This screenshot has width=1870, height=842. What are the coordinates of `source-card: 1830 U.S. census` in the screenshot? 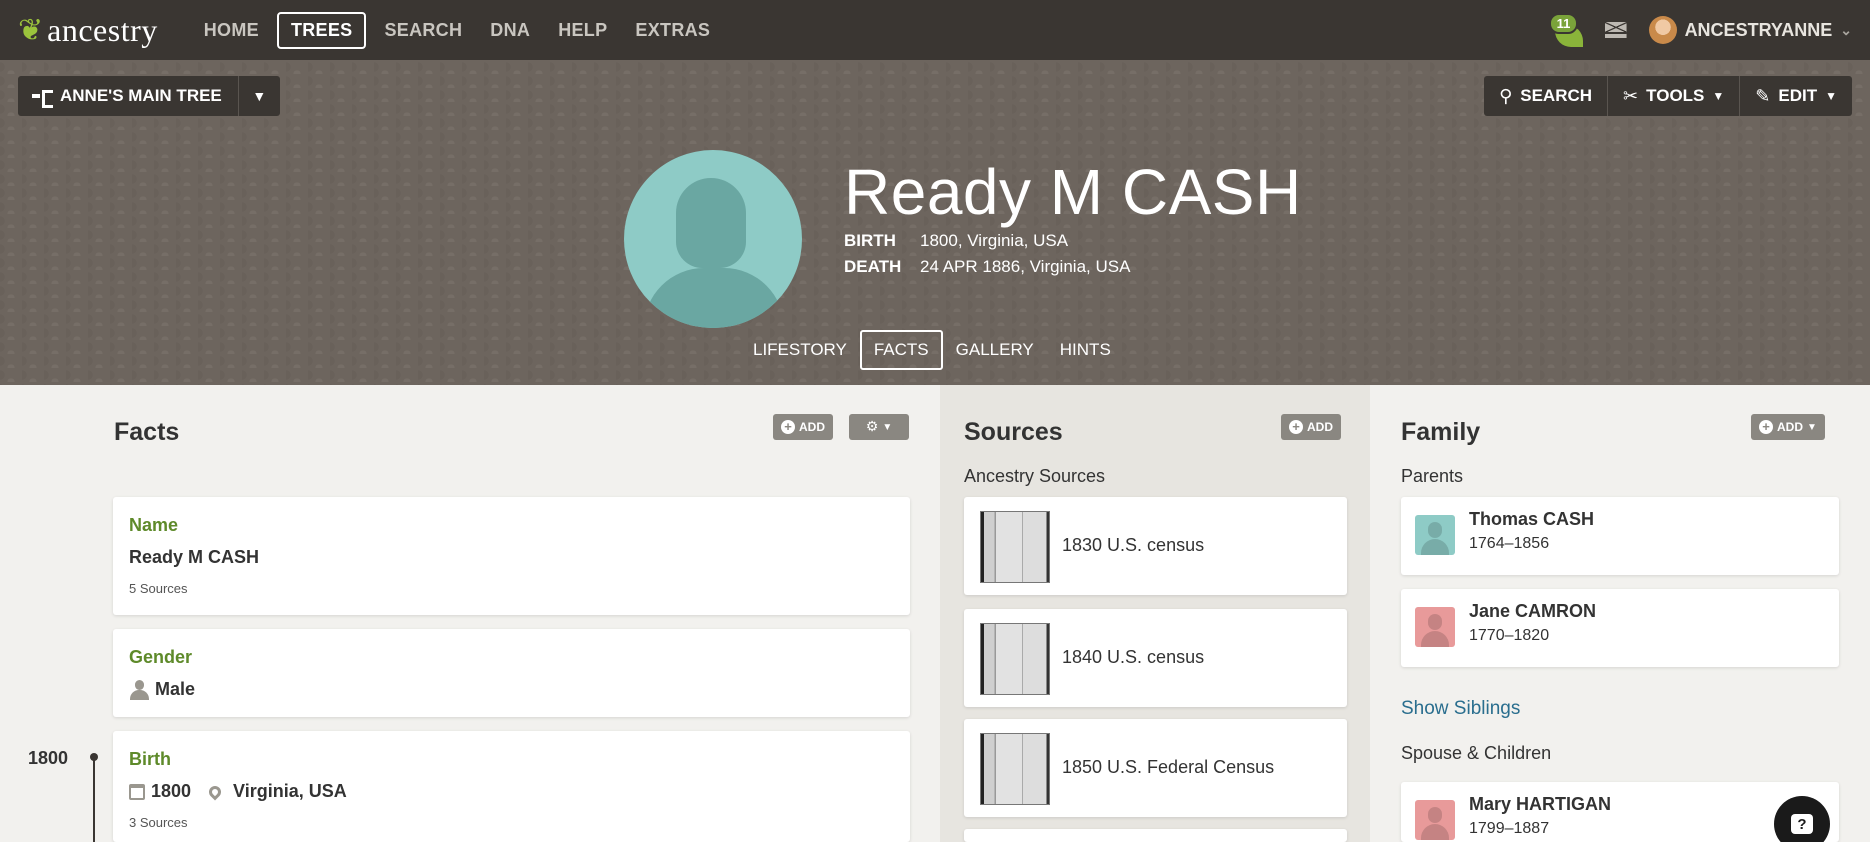 It's located at (1155, 546).